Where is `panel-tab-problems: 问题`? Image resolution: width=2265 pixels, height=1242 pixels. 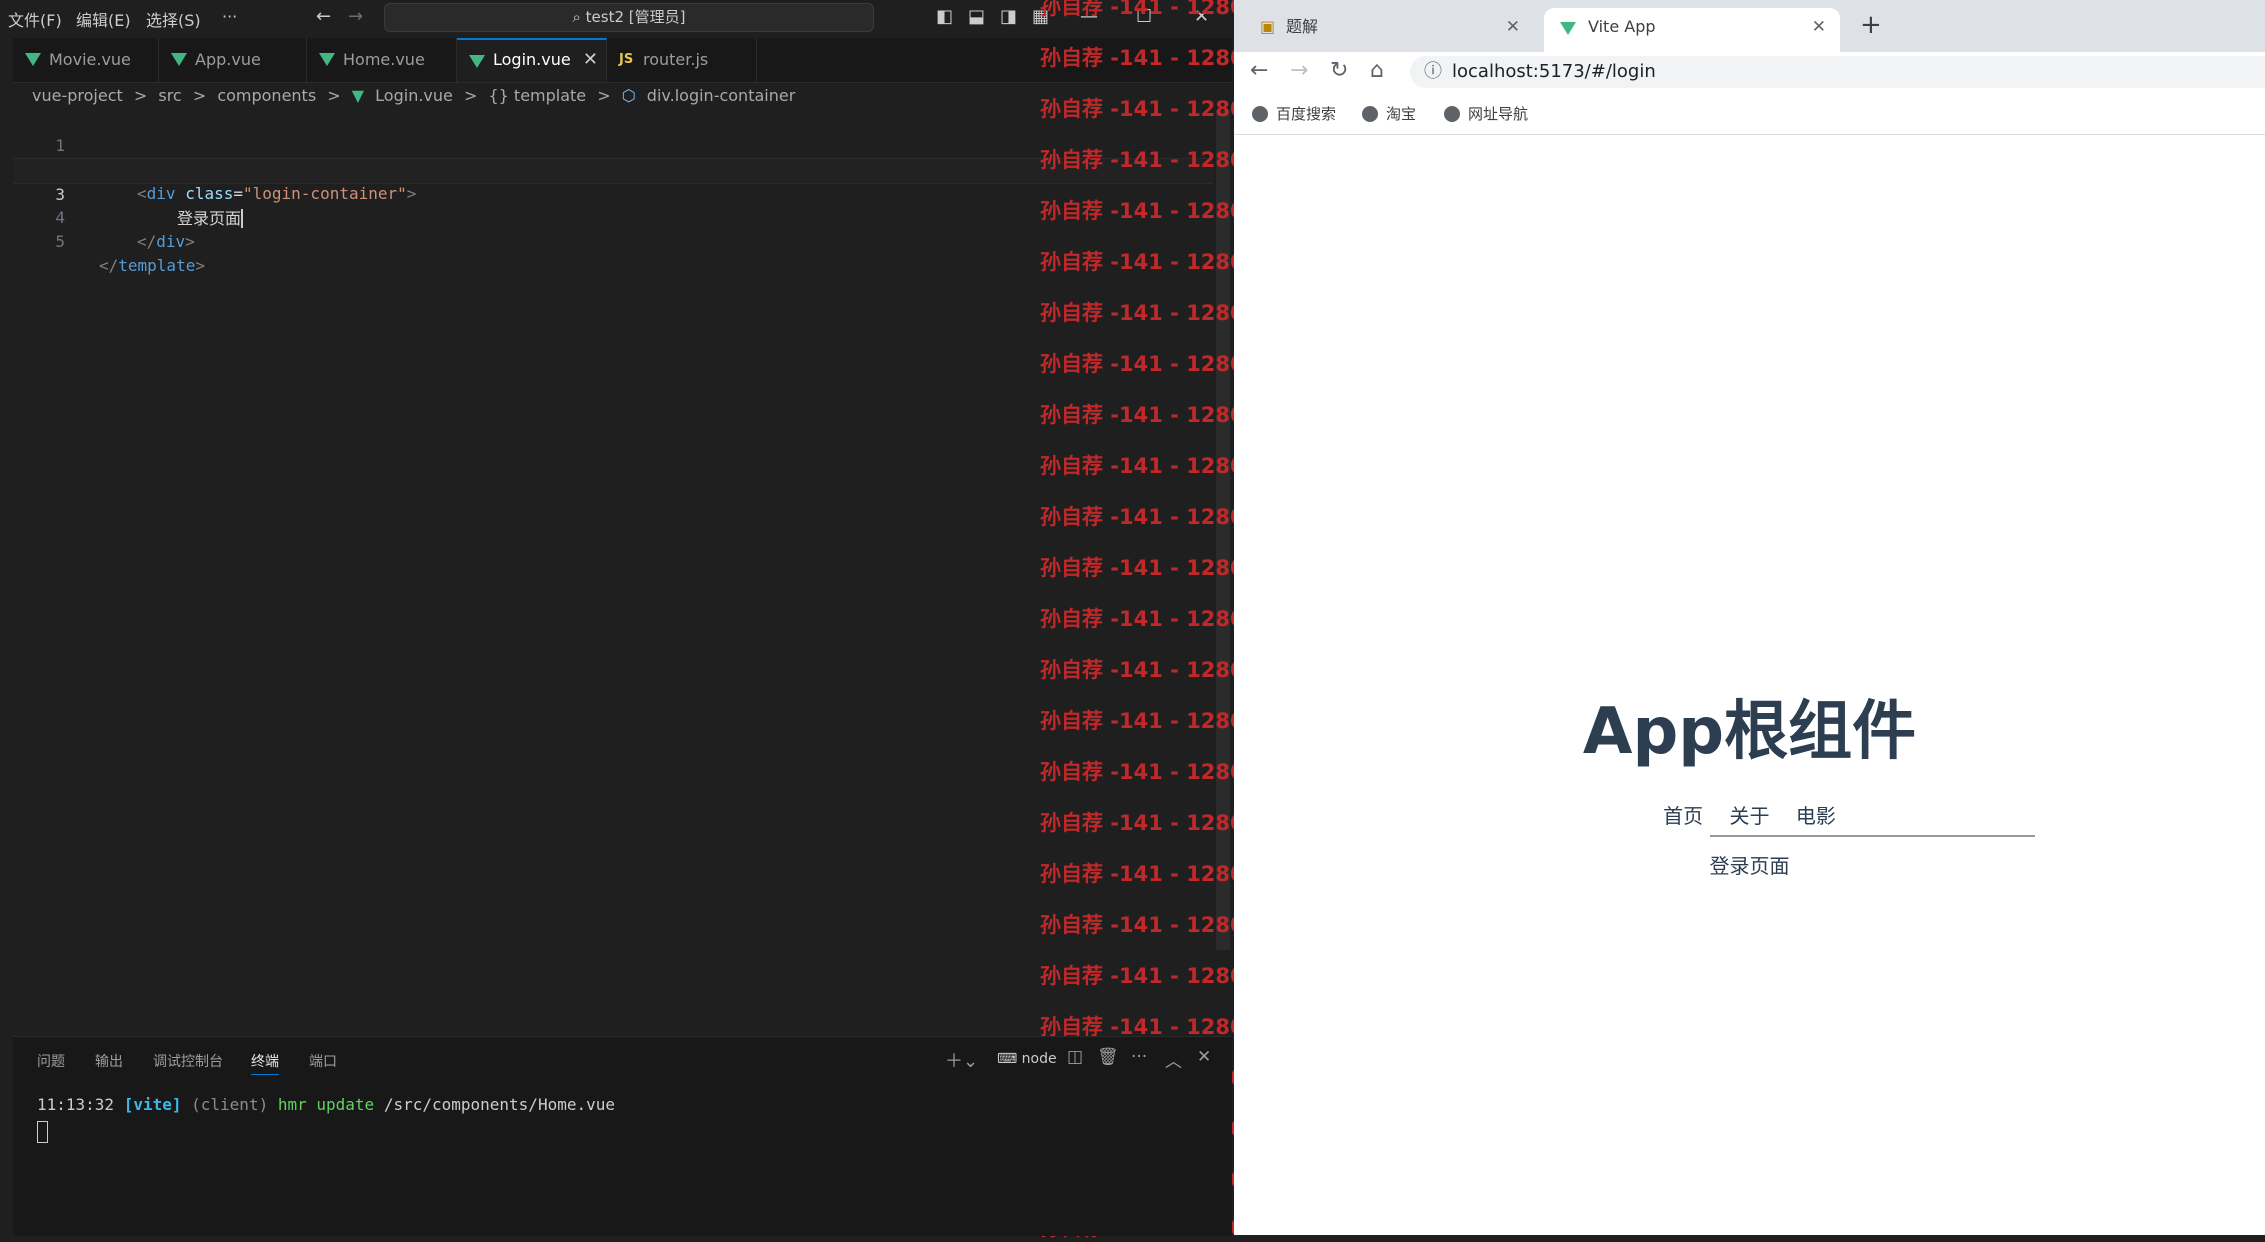
panel-tab-problems: 问题 is located at coordinates (51, 1061).